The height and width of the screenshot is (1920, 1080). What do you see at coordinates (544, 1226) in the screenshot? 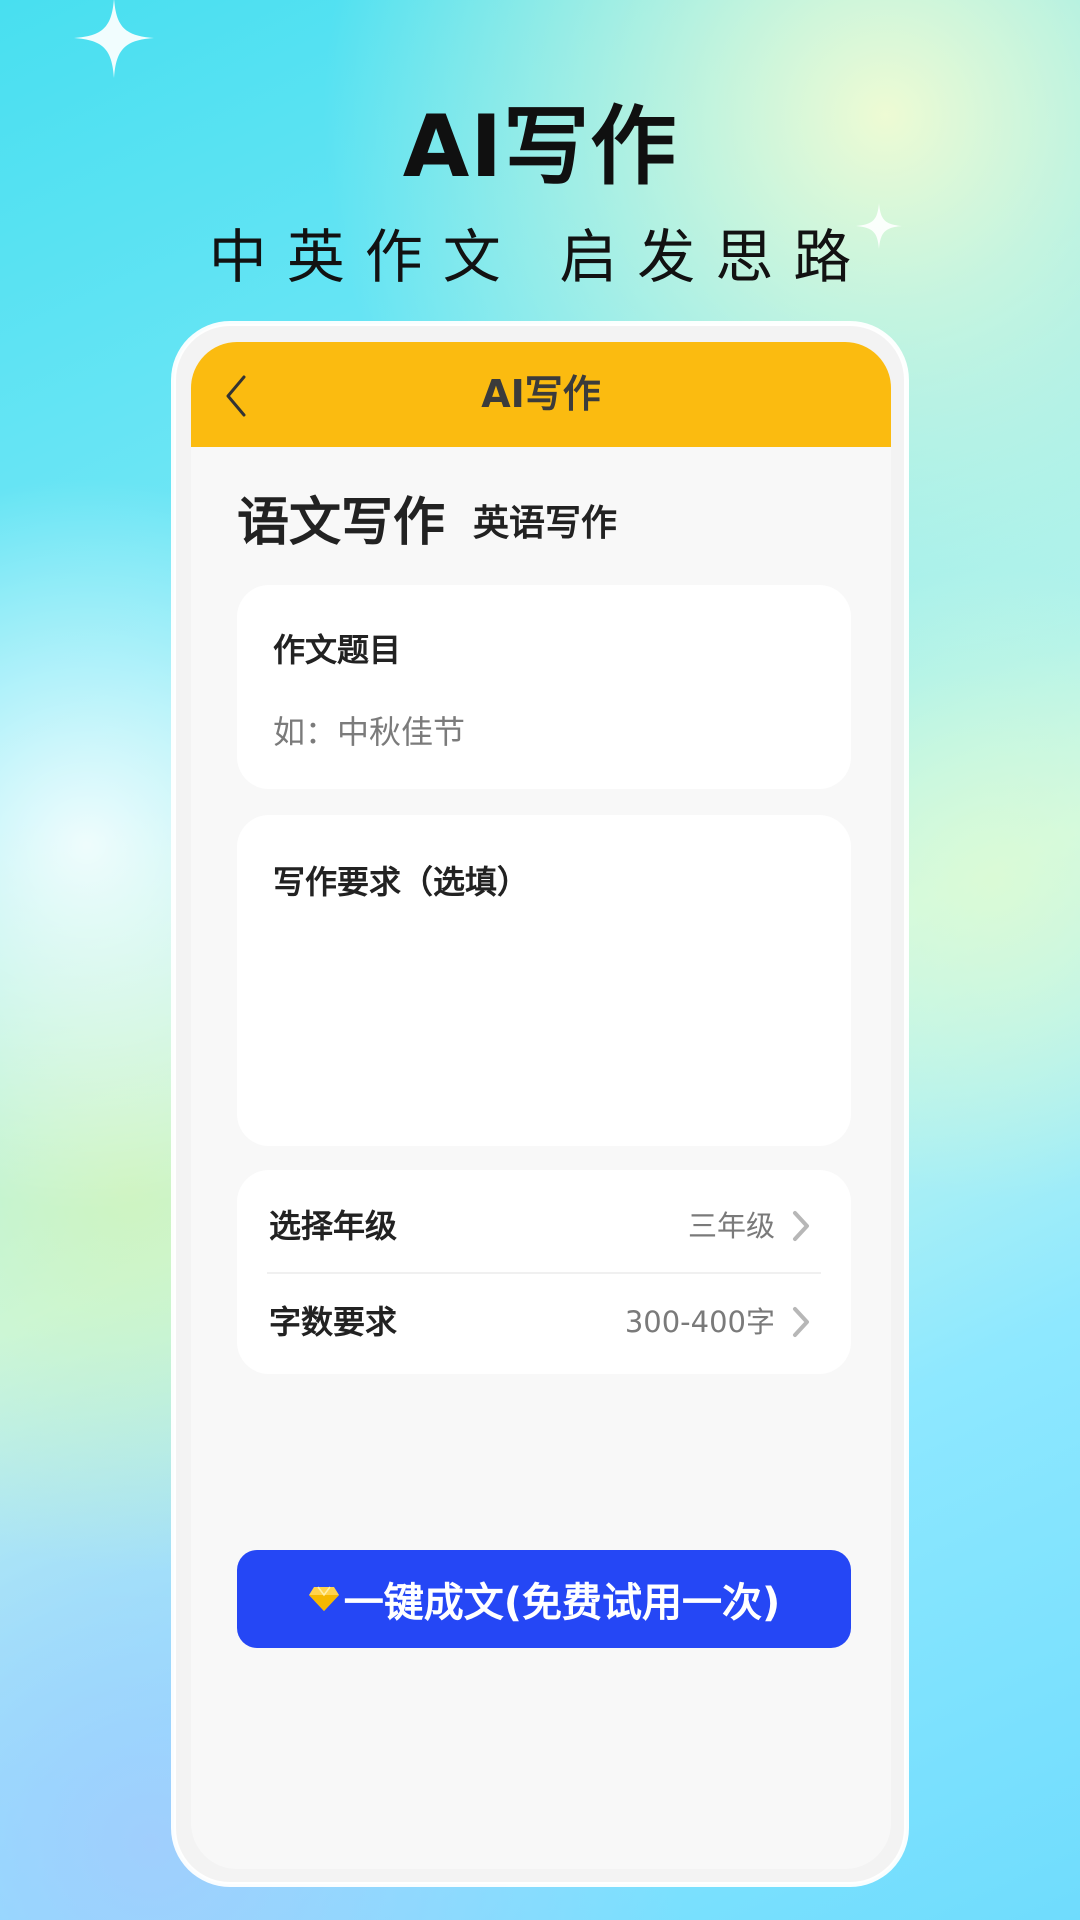
I see `grade-selector: 选择年级 三年级` at bounding box center [544, 1226].